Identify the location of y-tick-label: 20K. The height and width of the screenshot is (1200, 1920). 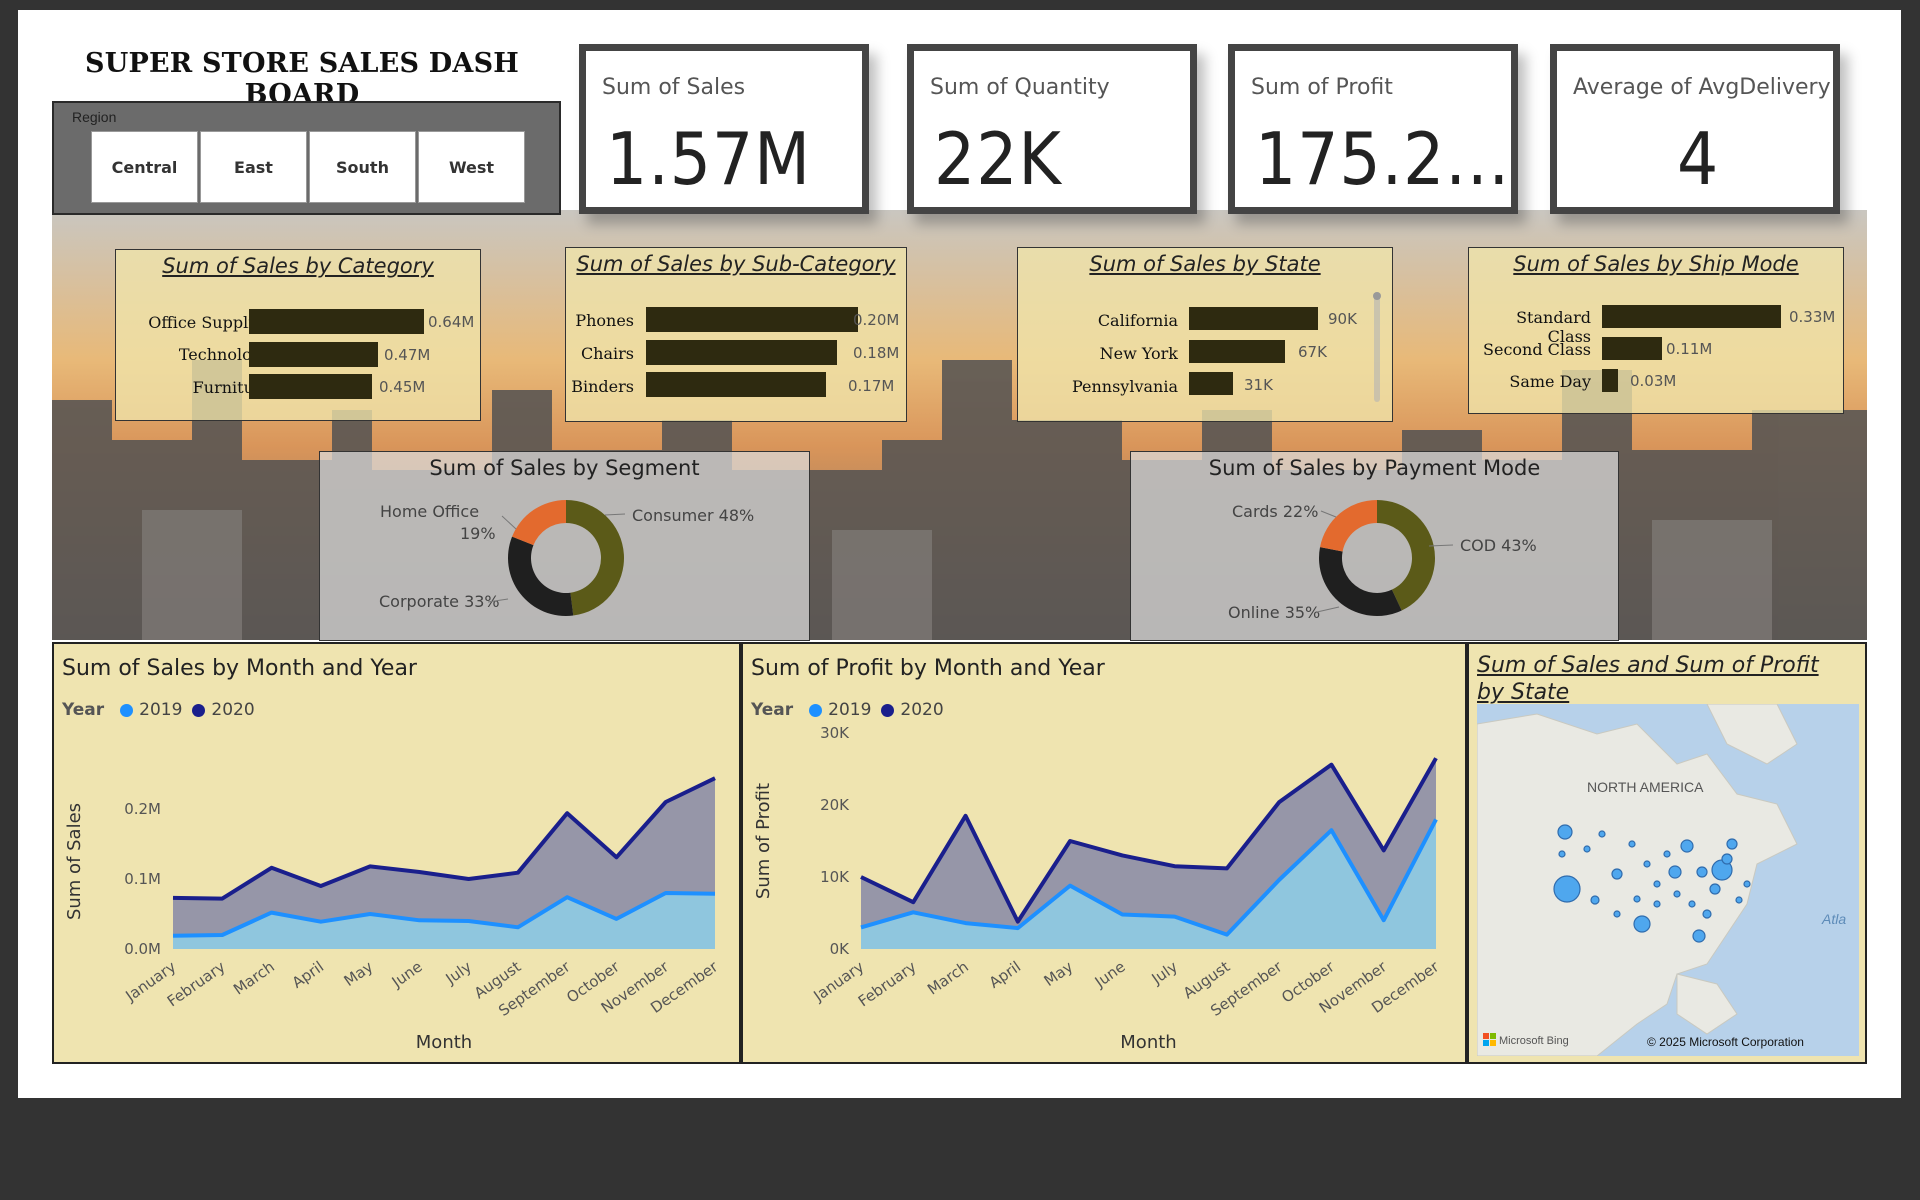
(835, 805).